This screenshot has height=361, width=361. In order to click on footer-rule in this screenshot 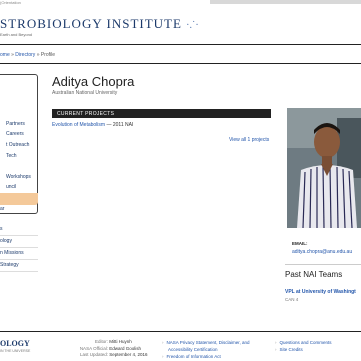, I will do `click(180, 331)`.